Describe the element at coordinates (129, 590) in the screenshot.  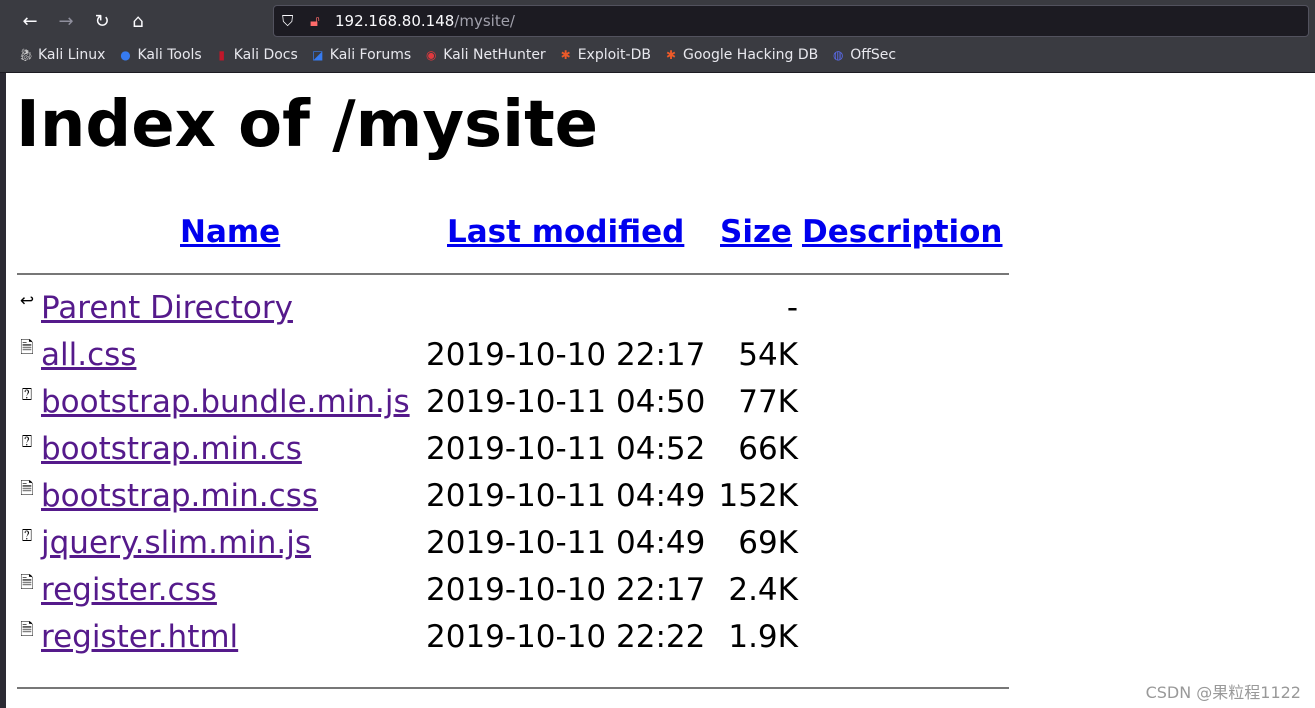
I see `file-link: register.css` at that location.